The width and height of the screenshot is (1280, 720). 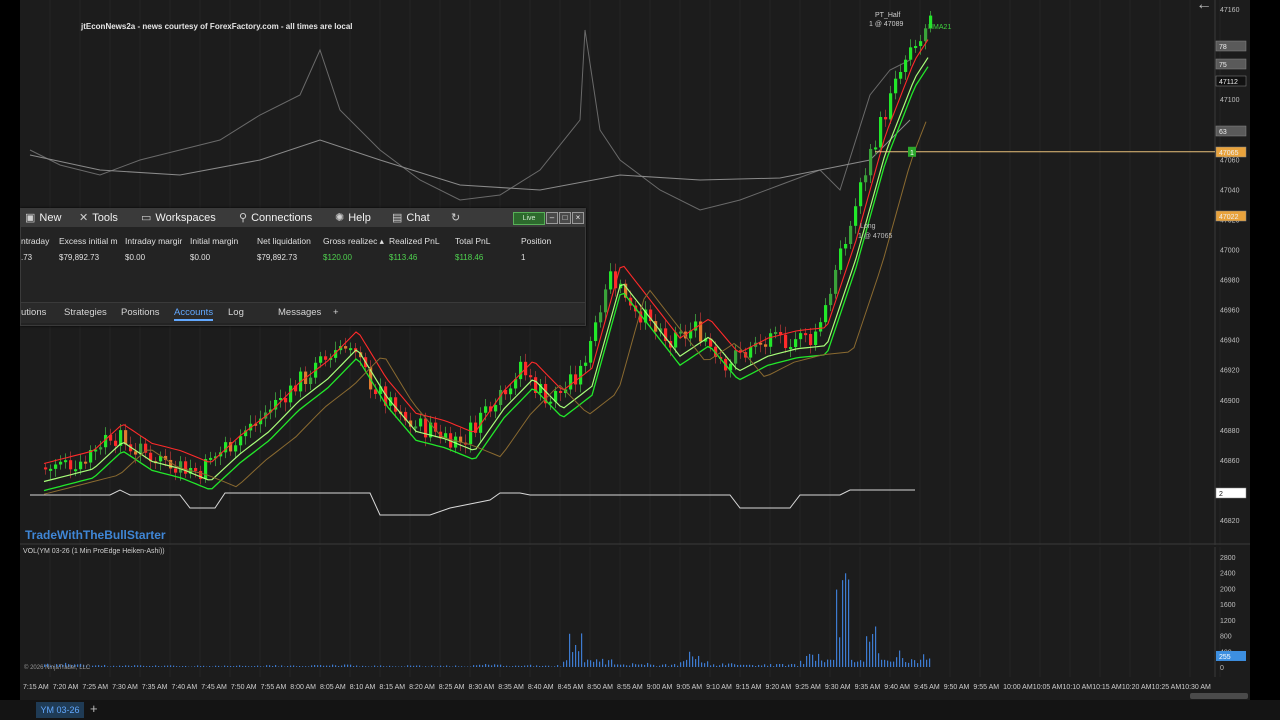 I want to click on tab-log: Log, so click(x=236, y=312).